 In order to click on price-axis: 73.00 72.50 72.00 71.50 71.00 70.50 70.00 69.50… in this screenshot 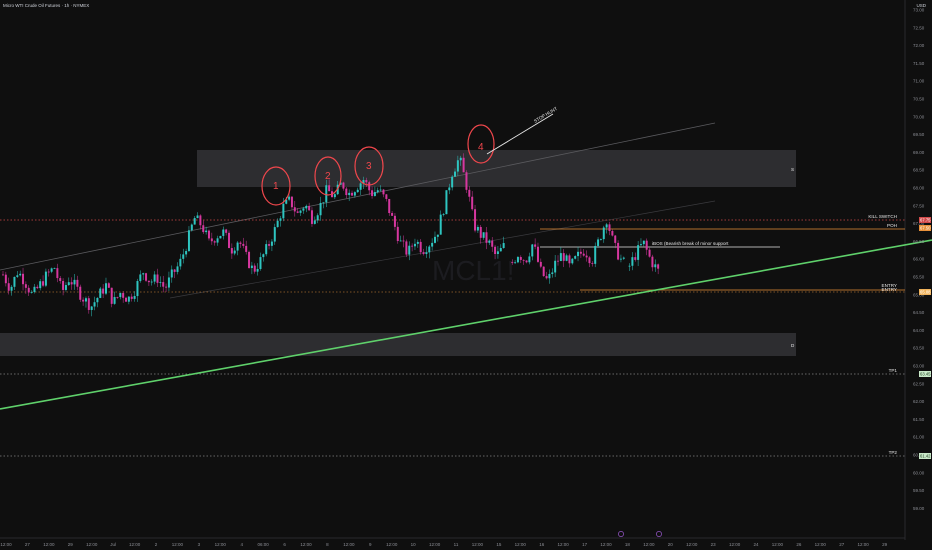, I will do `click(919, 259)`.